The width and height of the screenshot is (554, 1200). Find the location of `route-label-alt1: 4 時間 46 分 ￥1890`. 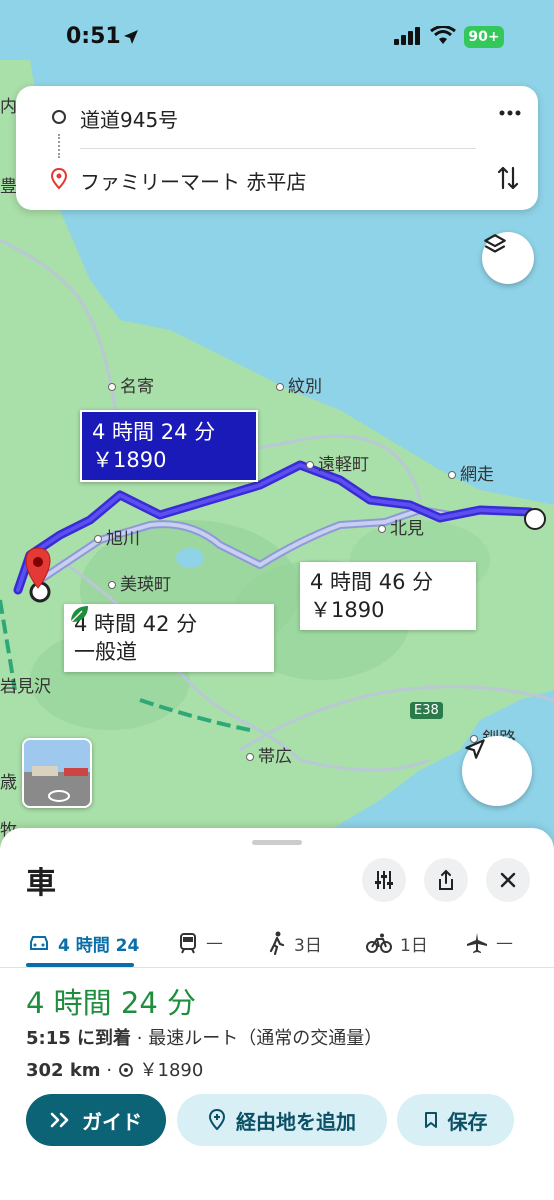

route-label-alt1: 4 時間 46 分 ￥1890 is located at coordinates (388, 596).